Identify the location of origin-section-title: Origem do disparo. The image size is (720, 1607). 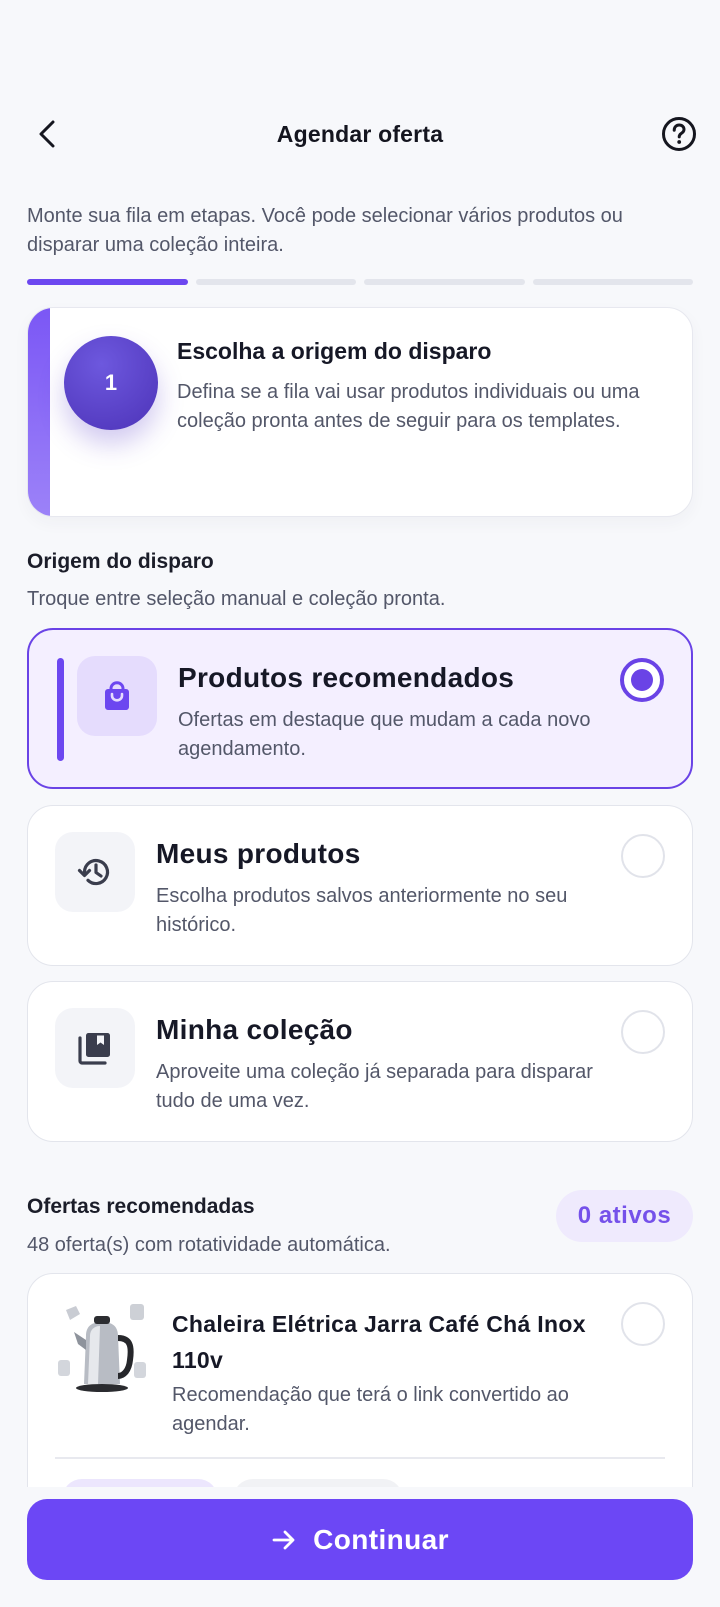
(120, 561).